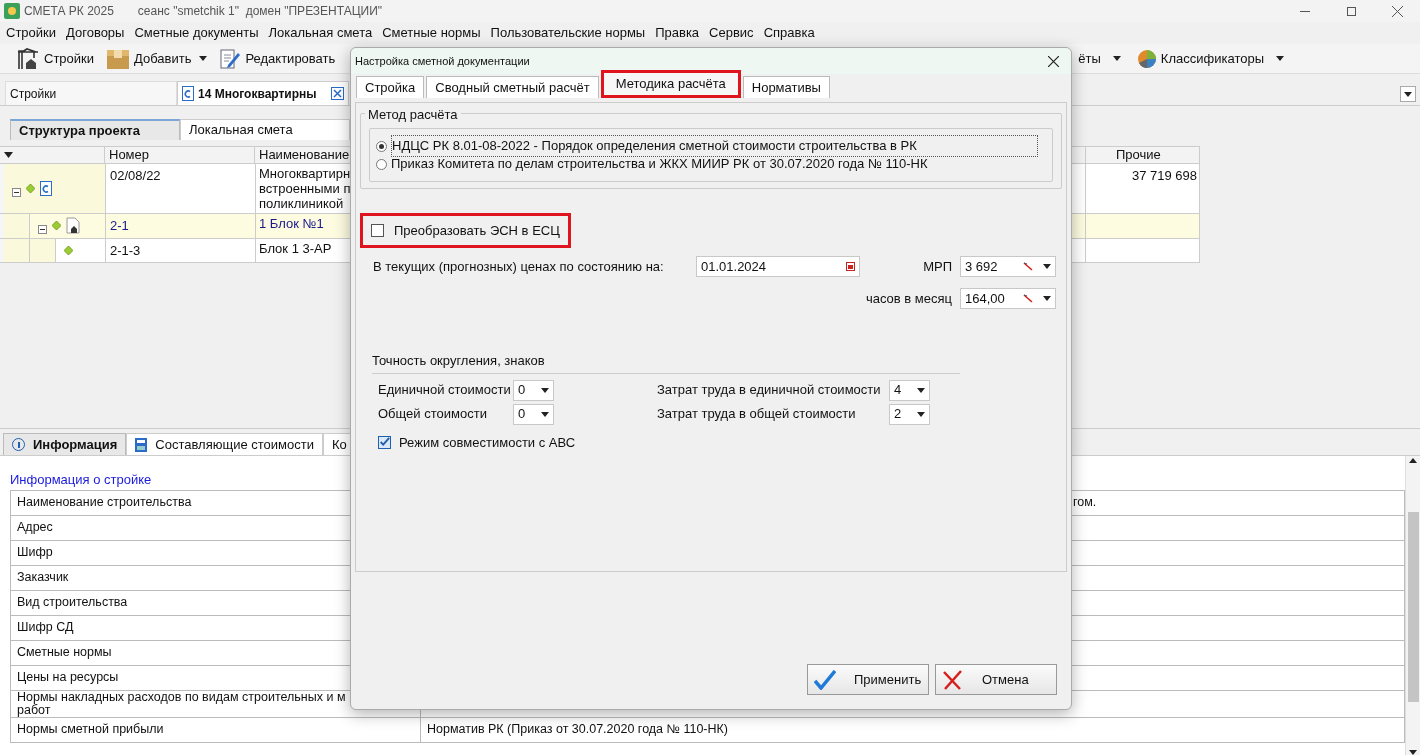 This screenshot has height=755, width=1420. I want to click on toolbar-button: Стройки, so click(55, 58).